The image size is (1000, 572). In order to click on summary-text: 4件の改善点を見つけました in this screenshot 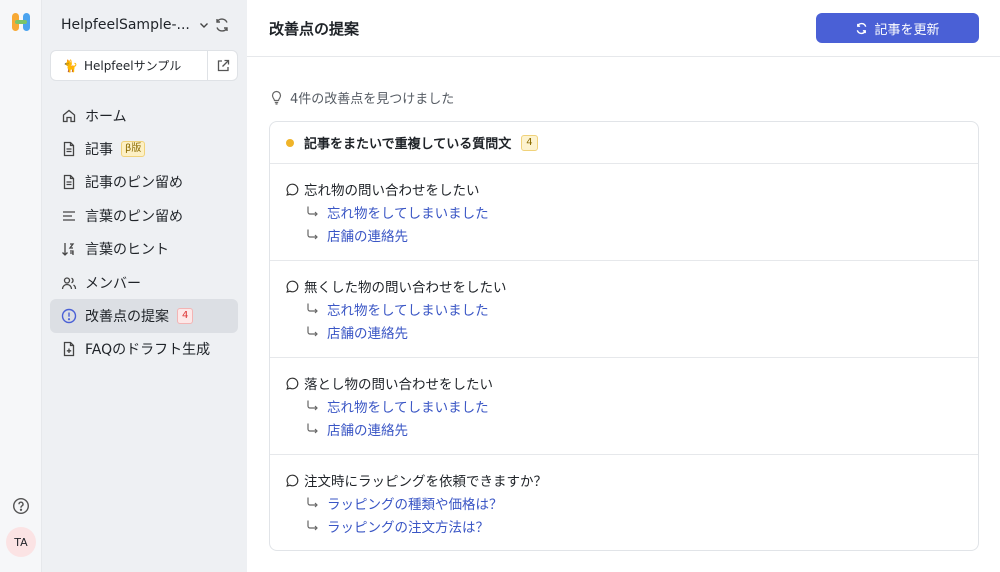, I will do `click(372, 99)`.